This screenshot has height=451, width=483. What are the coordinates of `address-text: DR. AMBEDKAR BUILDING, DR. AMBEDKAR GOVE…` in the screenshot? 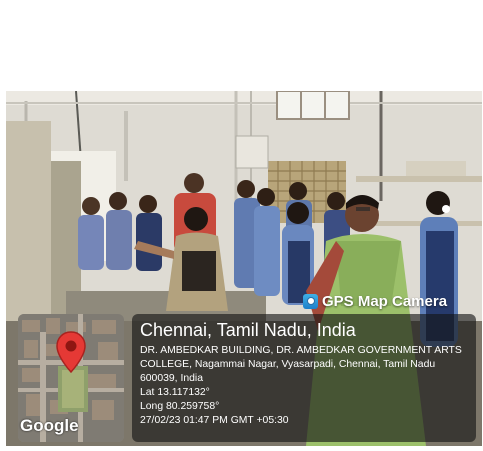 It's located at (301, 364).